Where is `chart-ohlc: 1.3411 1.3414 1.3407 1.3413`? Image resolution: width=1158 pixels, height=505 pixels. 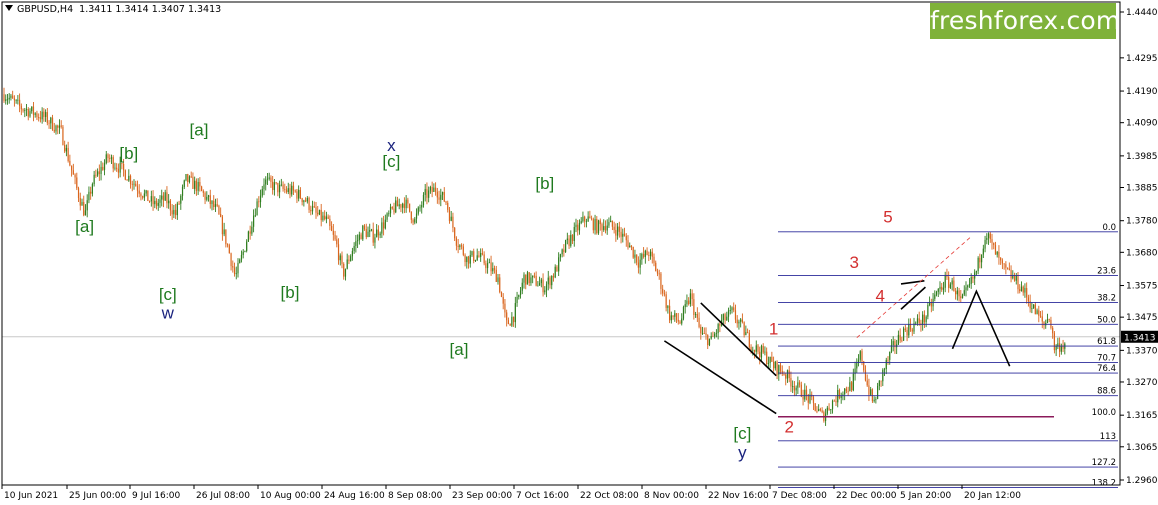 chart-ohlc: 1.3411 1.3414 1.3407 1.3413 is located at coordinates (150, 9).